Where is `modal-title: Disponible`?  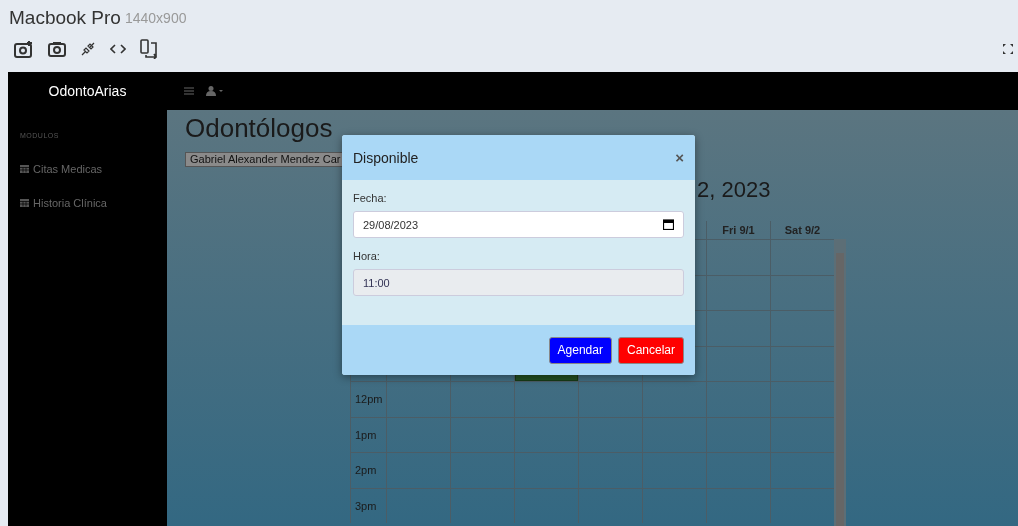
modal-title: Disponible is located at coordinates (386, 157).